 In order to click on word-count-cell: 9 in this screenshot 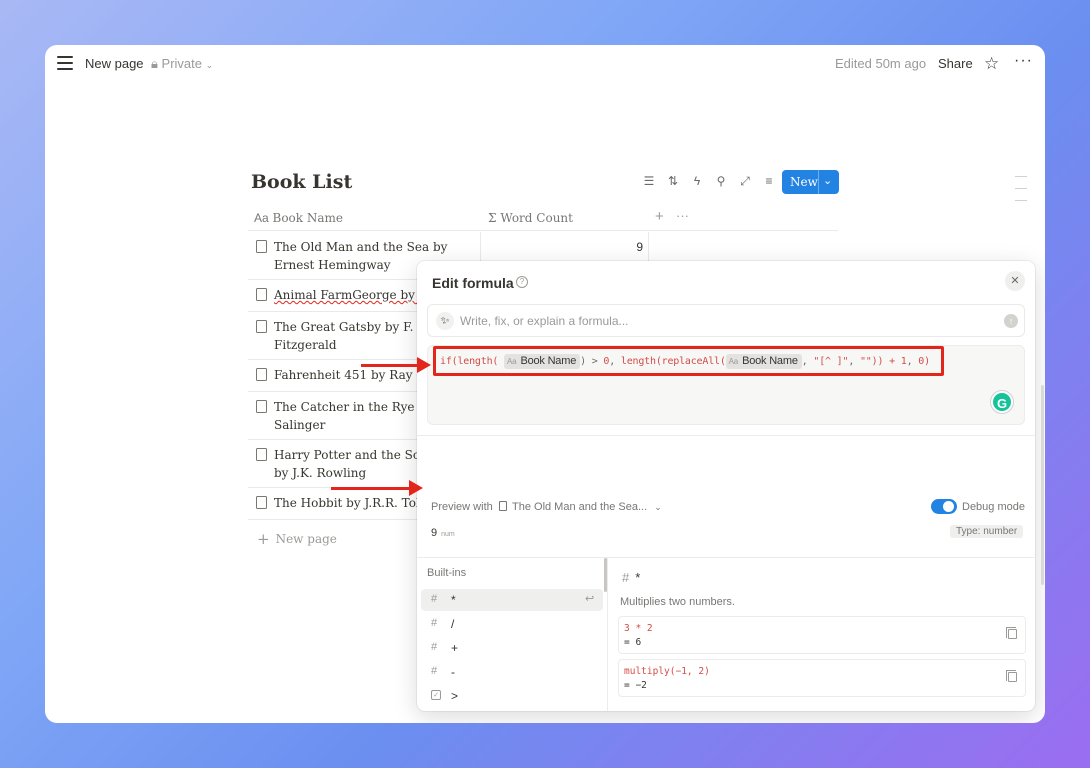, I will do `click(625, 247)`.